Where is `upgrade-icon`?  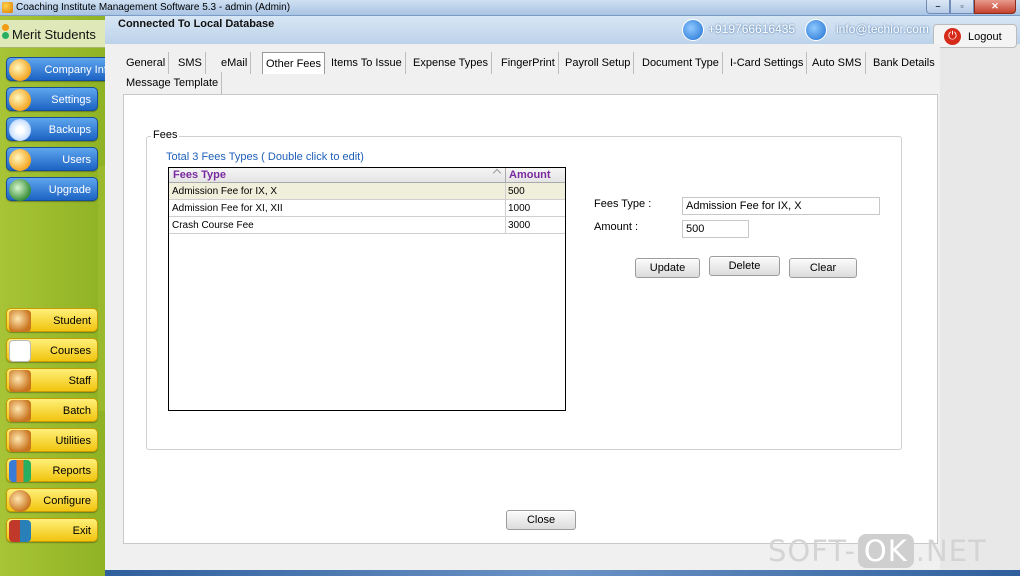 upgrade-icon is located at coordinates (20, 190).